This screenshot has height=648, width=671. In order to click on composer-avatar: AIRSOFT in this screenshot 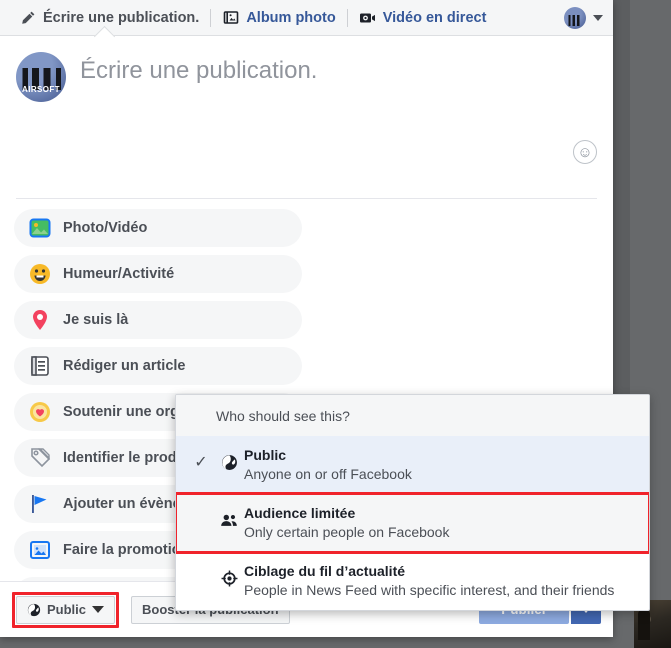, I will do `click(41, 77)`.